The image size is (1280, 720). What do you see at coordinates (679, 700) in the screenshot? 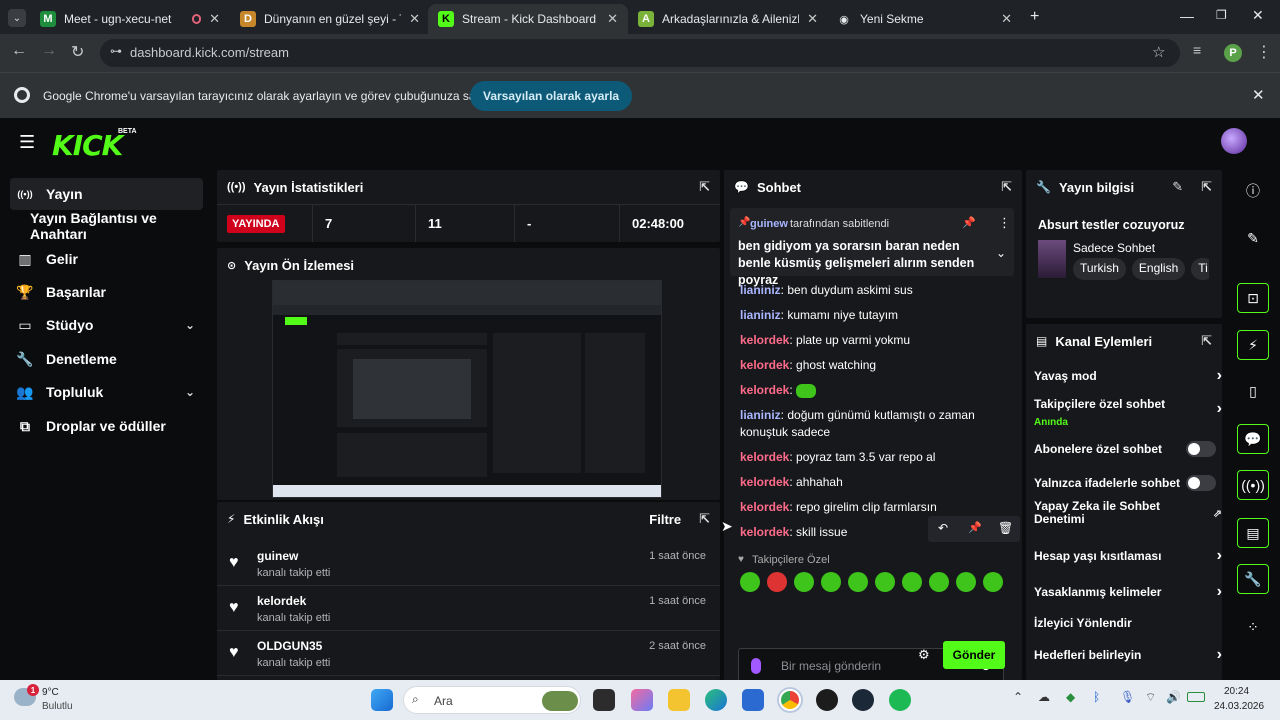
I see `file-explorer-icon` at bounding box center [679, 700].